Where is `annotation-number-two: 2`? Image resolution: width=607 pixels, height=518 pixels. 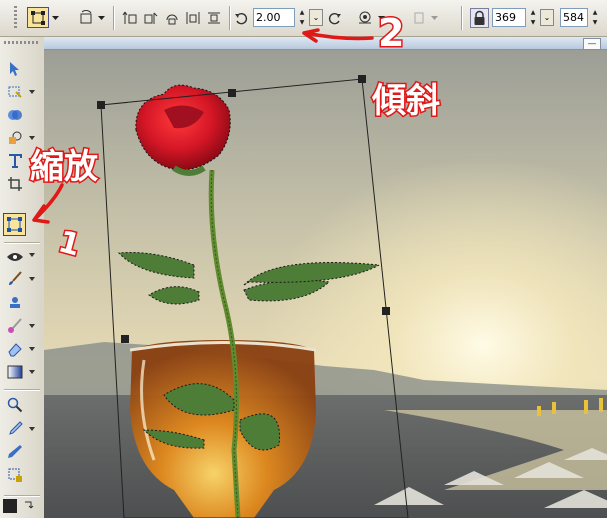
annotation-number-two: 2 is located at coordinates (391, 33).